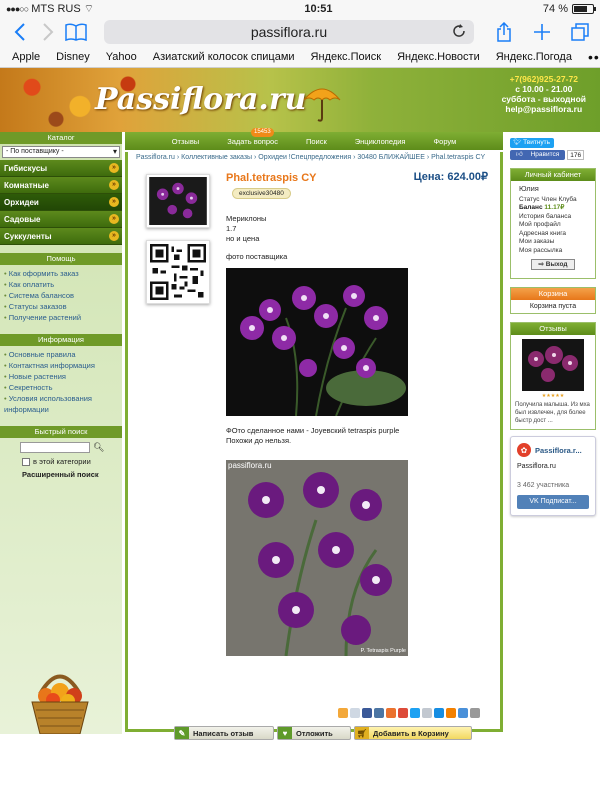 This screenshot has height=800, width=600. I want to click on cart-title: Корзина, so click(553, 294).